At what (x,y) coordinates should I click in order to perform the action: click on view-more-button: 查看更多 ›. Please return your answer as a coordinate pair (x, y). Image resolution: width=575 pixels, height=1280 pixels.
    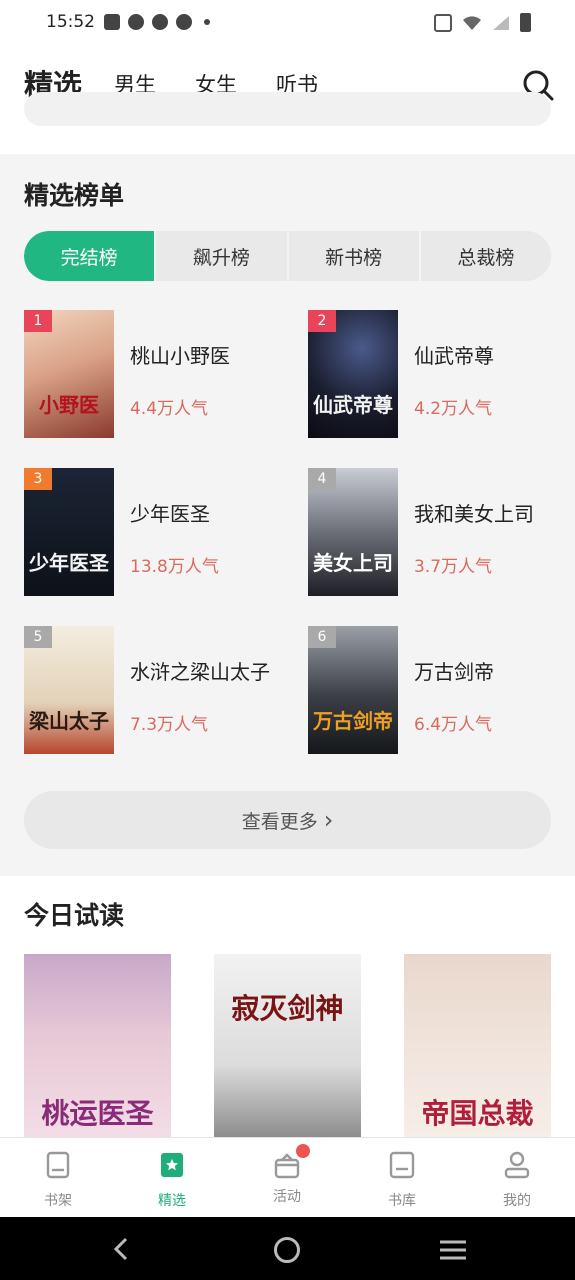
    Looking at the image, I should click on (287, 820).